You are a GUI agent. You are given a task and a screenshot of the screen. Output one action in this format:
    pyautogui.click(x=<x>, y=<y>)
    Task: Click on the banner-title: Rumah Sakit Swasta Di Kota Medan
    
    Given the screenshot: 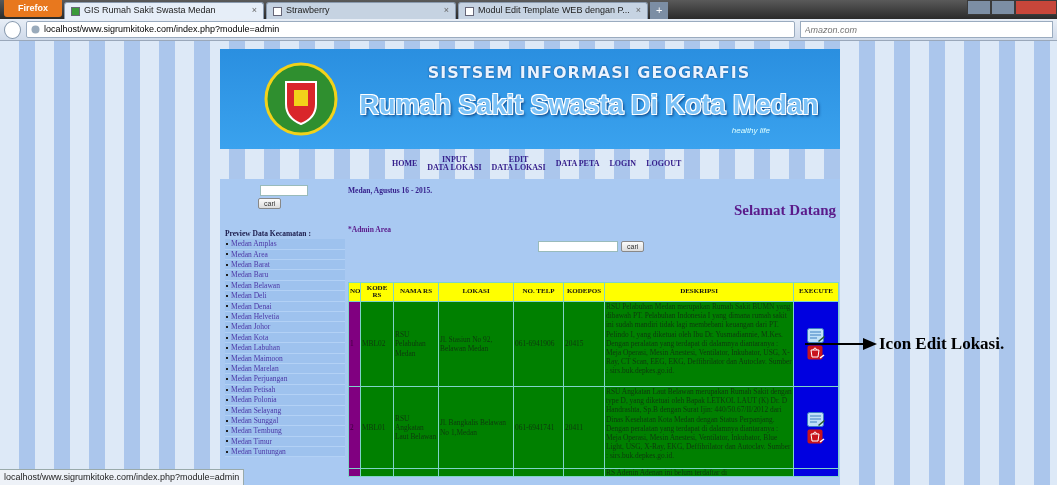 What is the action you would take?
    pyautogui.click(x=589, y=105)
    